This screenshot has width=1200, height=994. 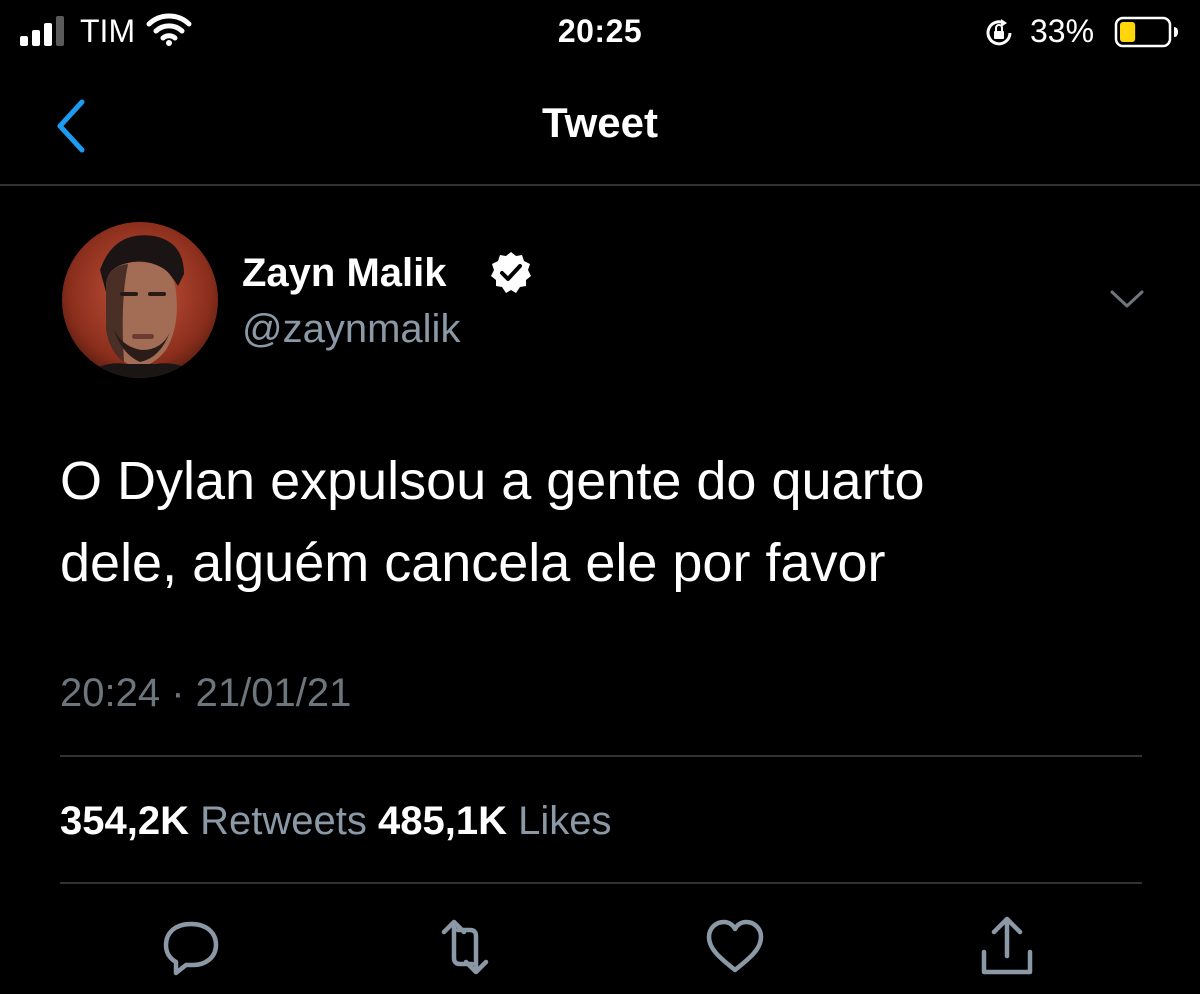 I want to click on likes-stat: 485,1K Likes, so click(x=495, y=821).